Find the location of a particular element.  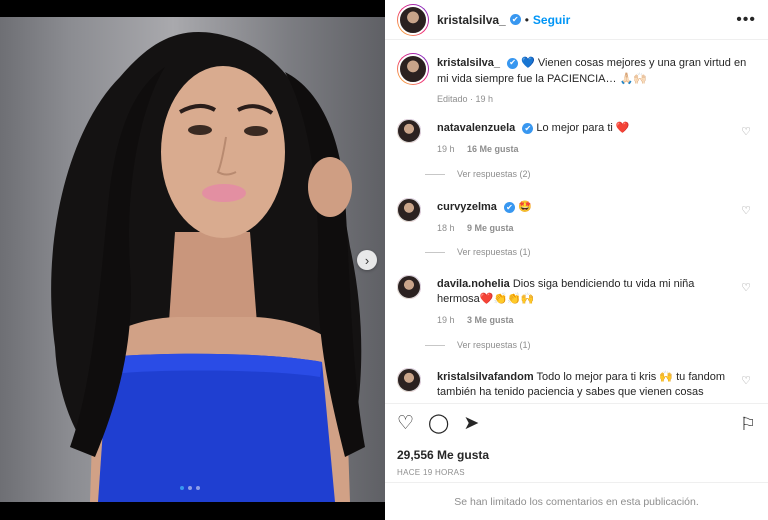

carousel-next-button: › is located at coordinates (367, 260).